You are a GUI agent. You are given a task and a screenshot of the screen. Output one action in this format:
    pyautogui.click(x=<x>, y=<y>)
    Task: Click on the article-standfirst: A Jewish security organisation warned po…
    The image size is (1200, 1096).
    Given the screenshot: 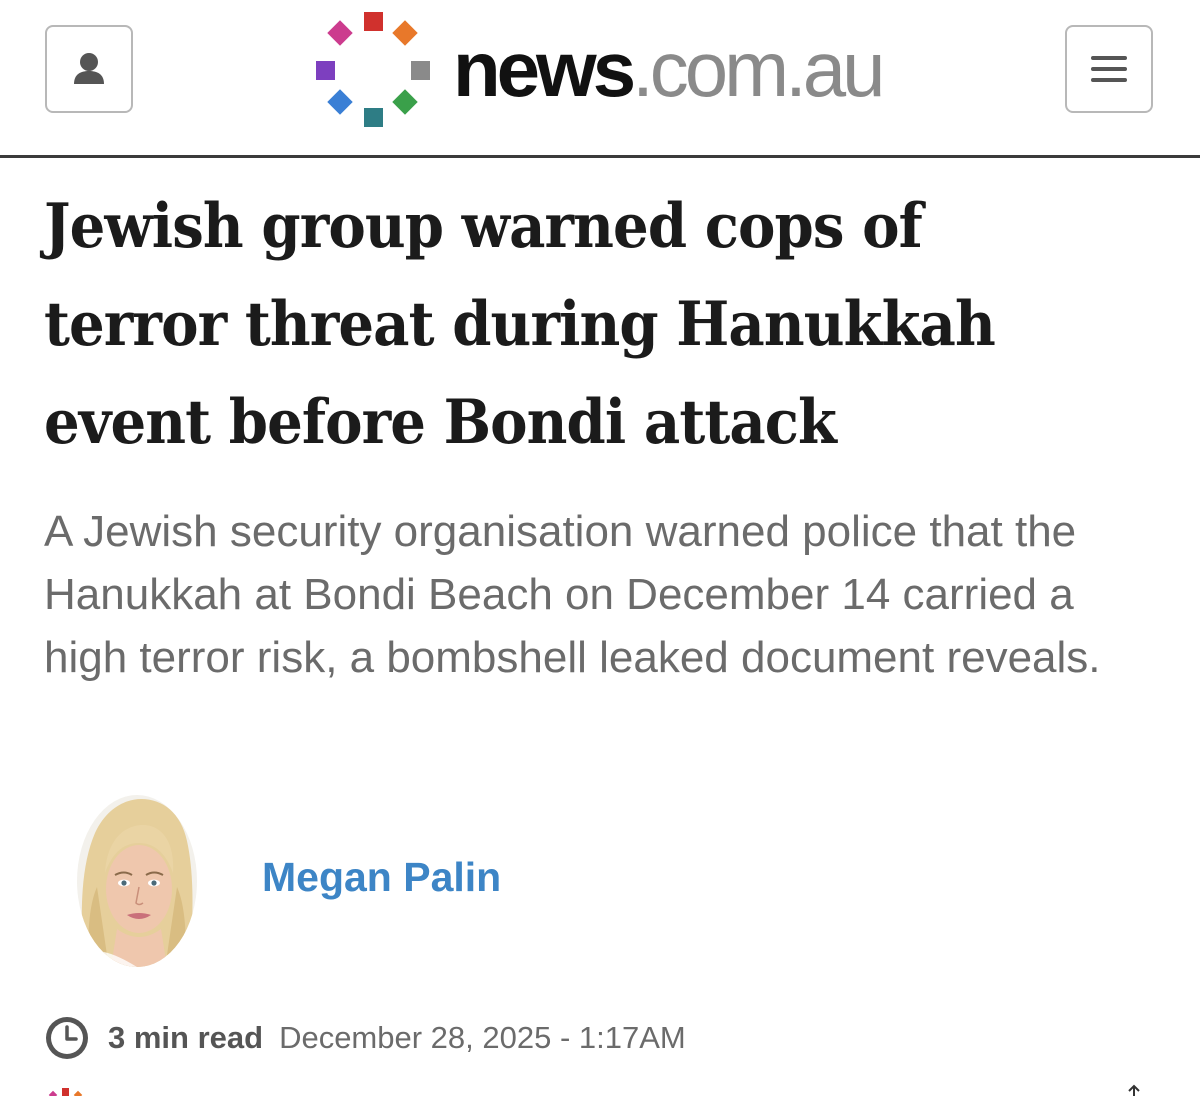 What is the action you would take?
    pyautogui.click(x=572, y=594)
    